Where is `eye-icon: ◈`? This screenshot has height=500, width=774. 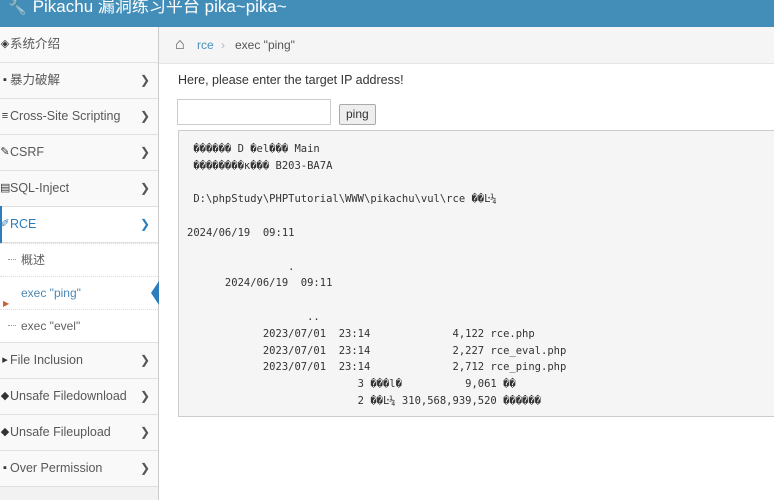
eye-icon: ◈ is located at coordinates (5, 44).